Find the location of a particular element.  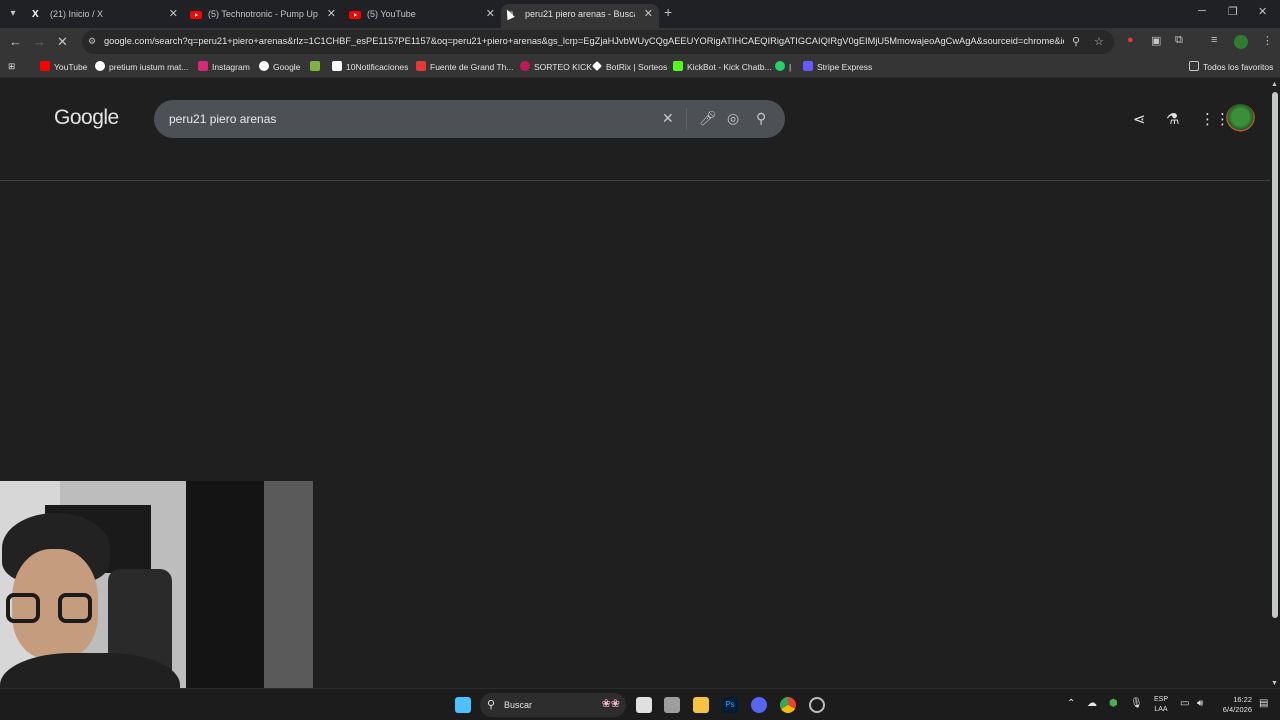

volume-icon: 🔊︎ is located at coordinates (1200, 703).